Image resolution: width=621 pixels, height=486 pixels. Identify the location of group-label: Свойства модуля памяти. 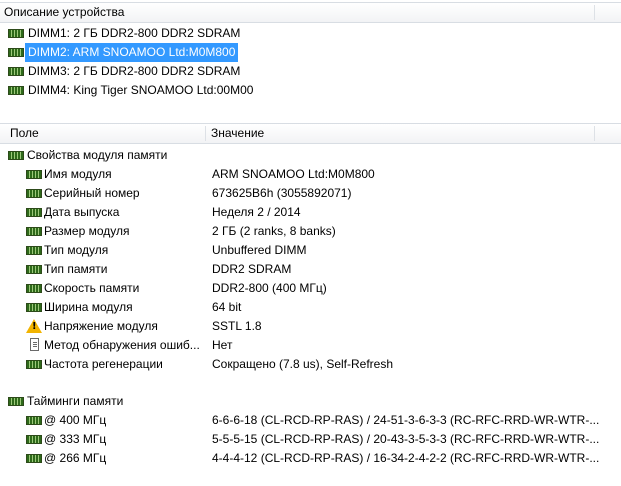
(97, 155).